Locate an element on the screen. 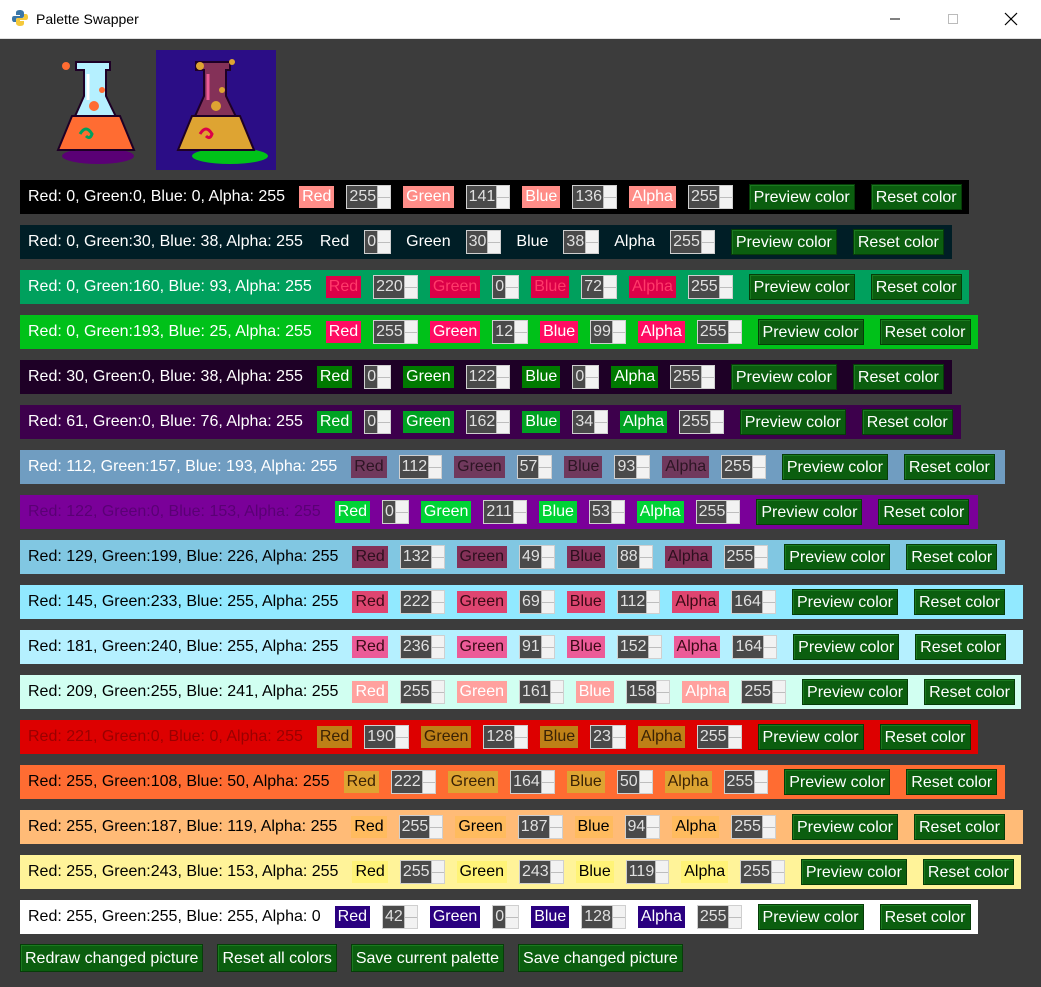 The width and height of the screenshot is (1041, 987). green-value: 122 is located at coordinates (482, 377).